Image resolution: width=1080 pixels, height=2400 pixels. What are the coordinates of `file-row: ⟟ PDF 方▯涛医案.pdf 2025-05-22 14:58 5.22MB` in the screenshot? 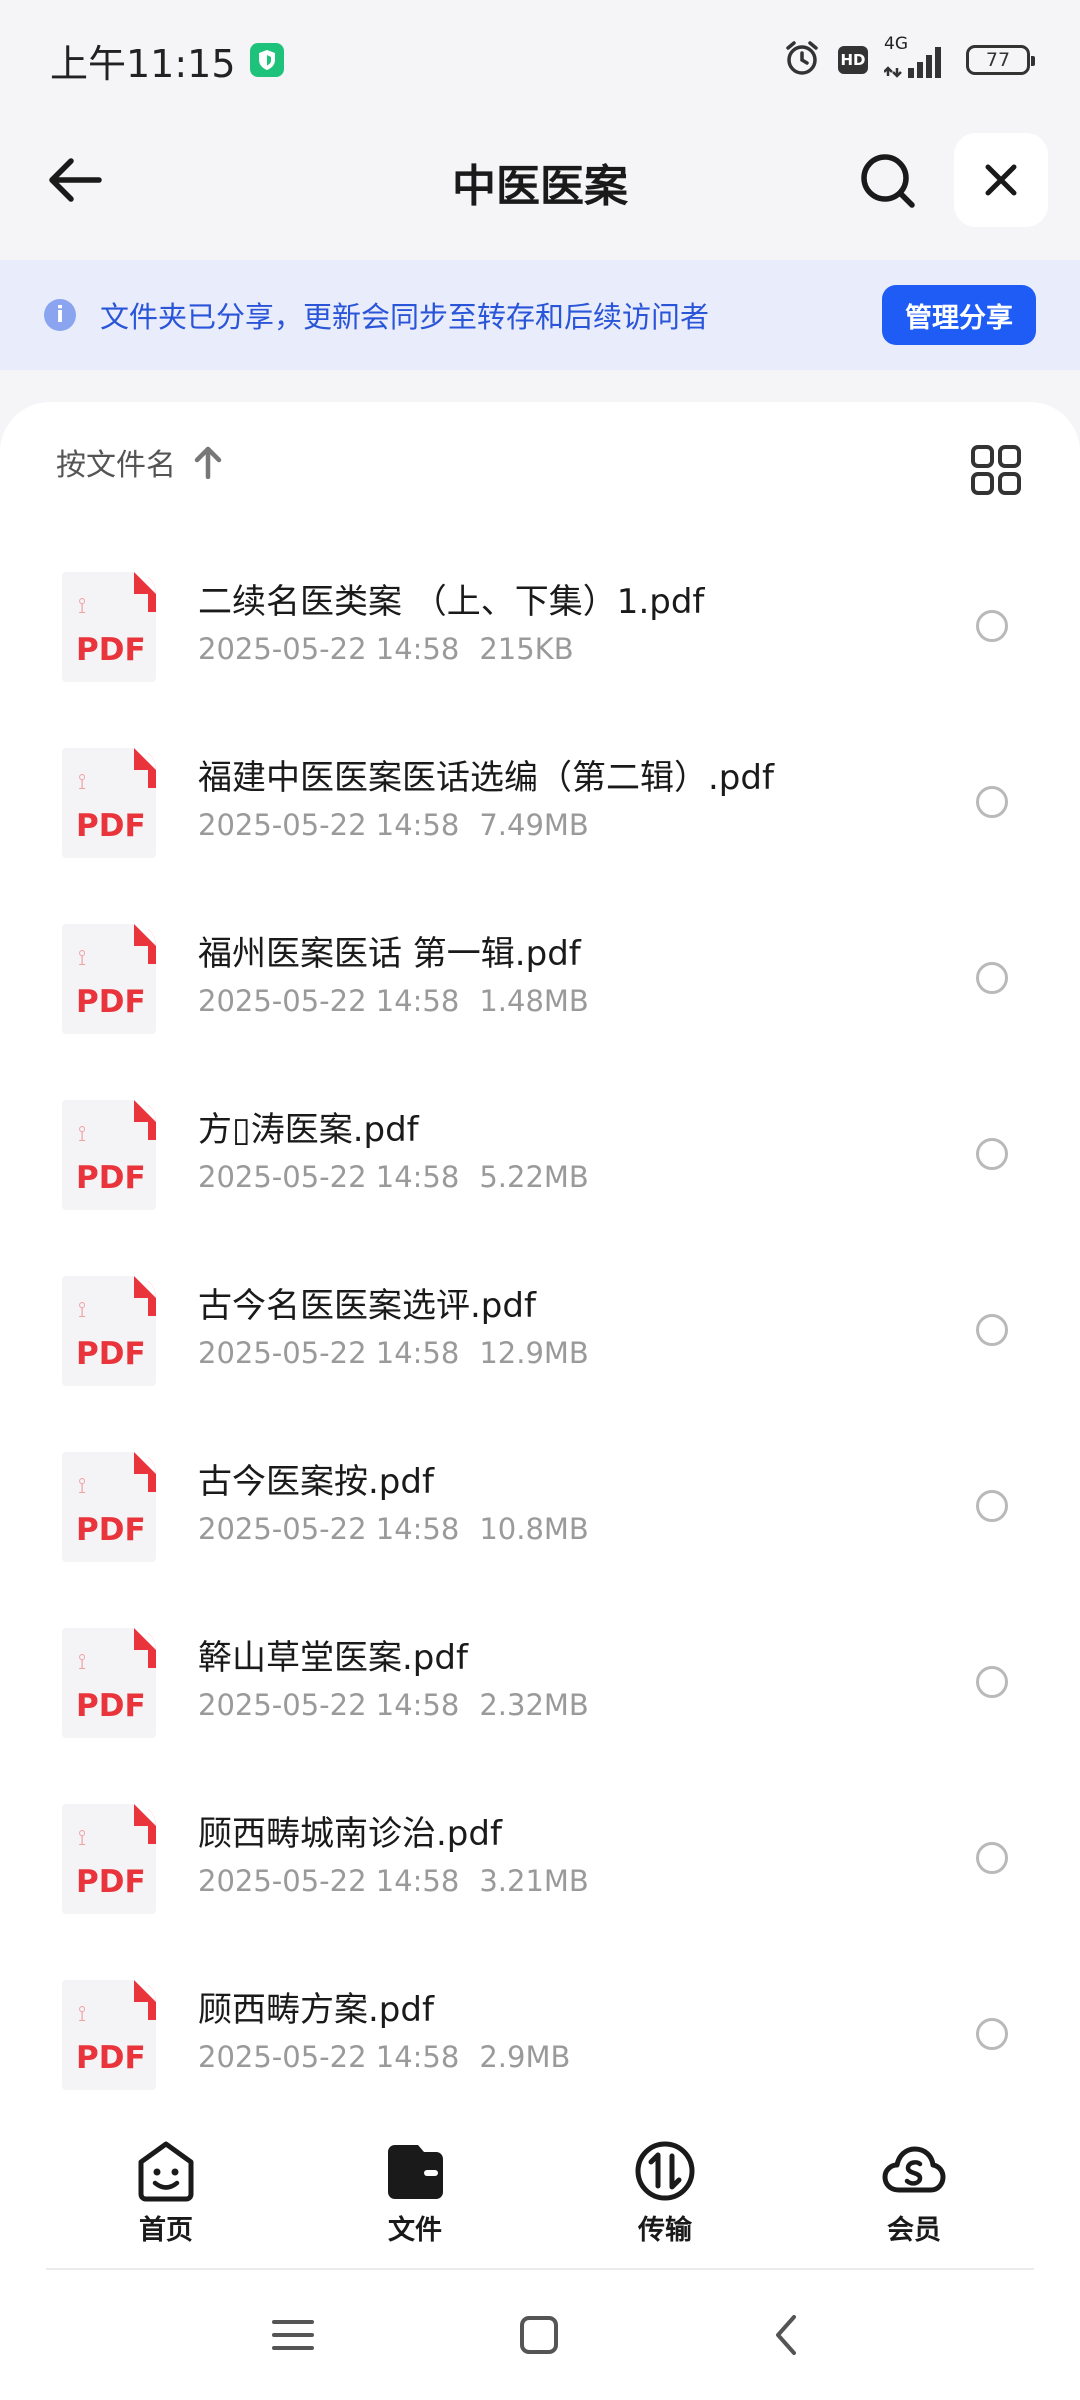 It's located at (540, 1166).